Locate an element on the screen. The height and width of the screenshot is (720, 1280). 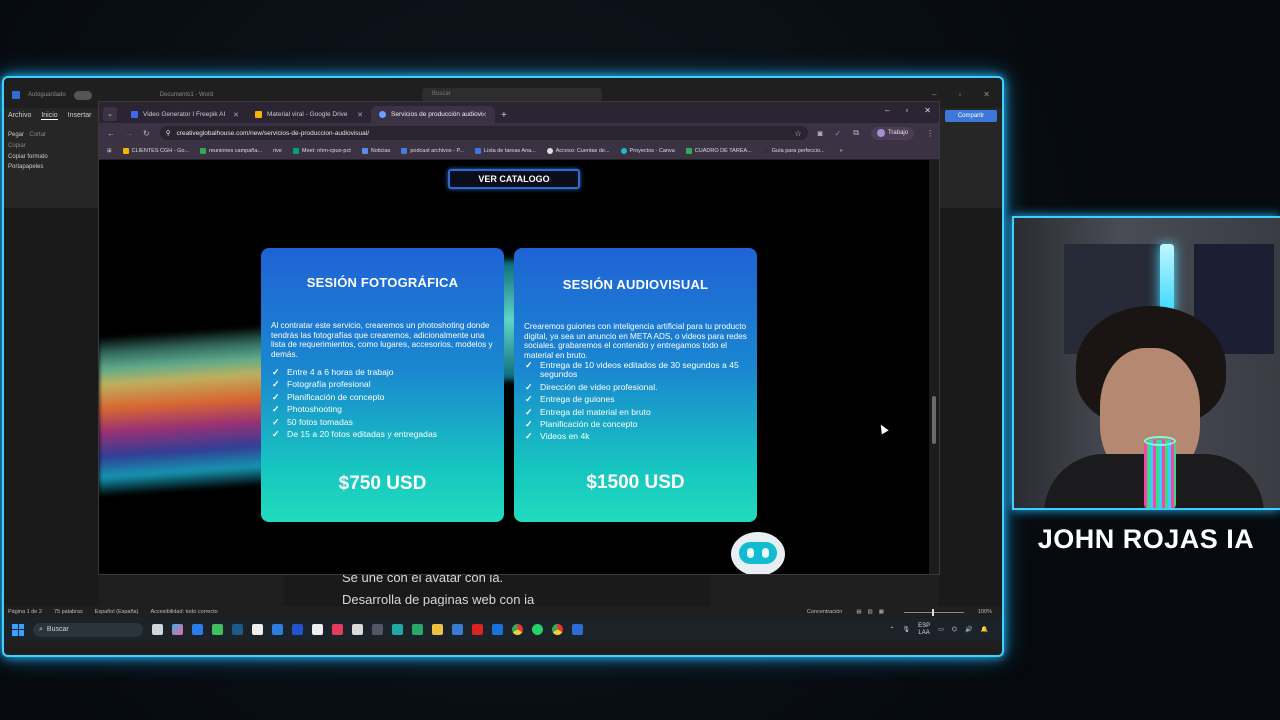
ver-catalogo-button: VER CATALOGO is located at coordinates (514, 179).